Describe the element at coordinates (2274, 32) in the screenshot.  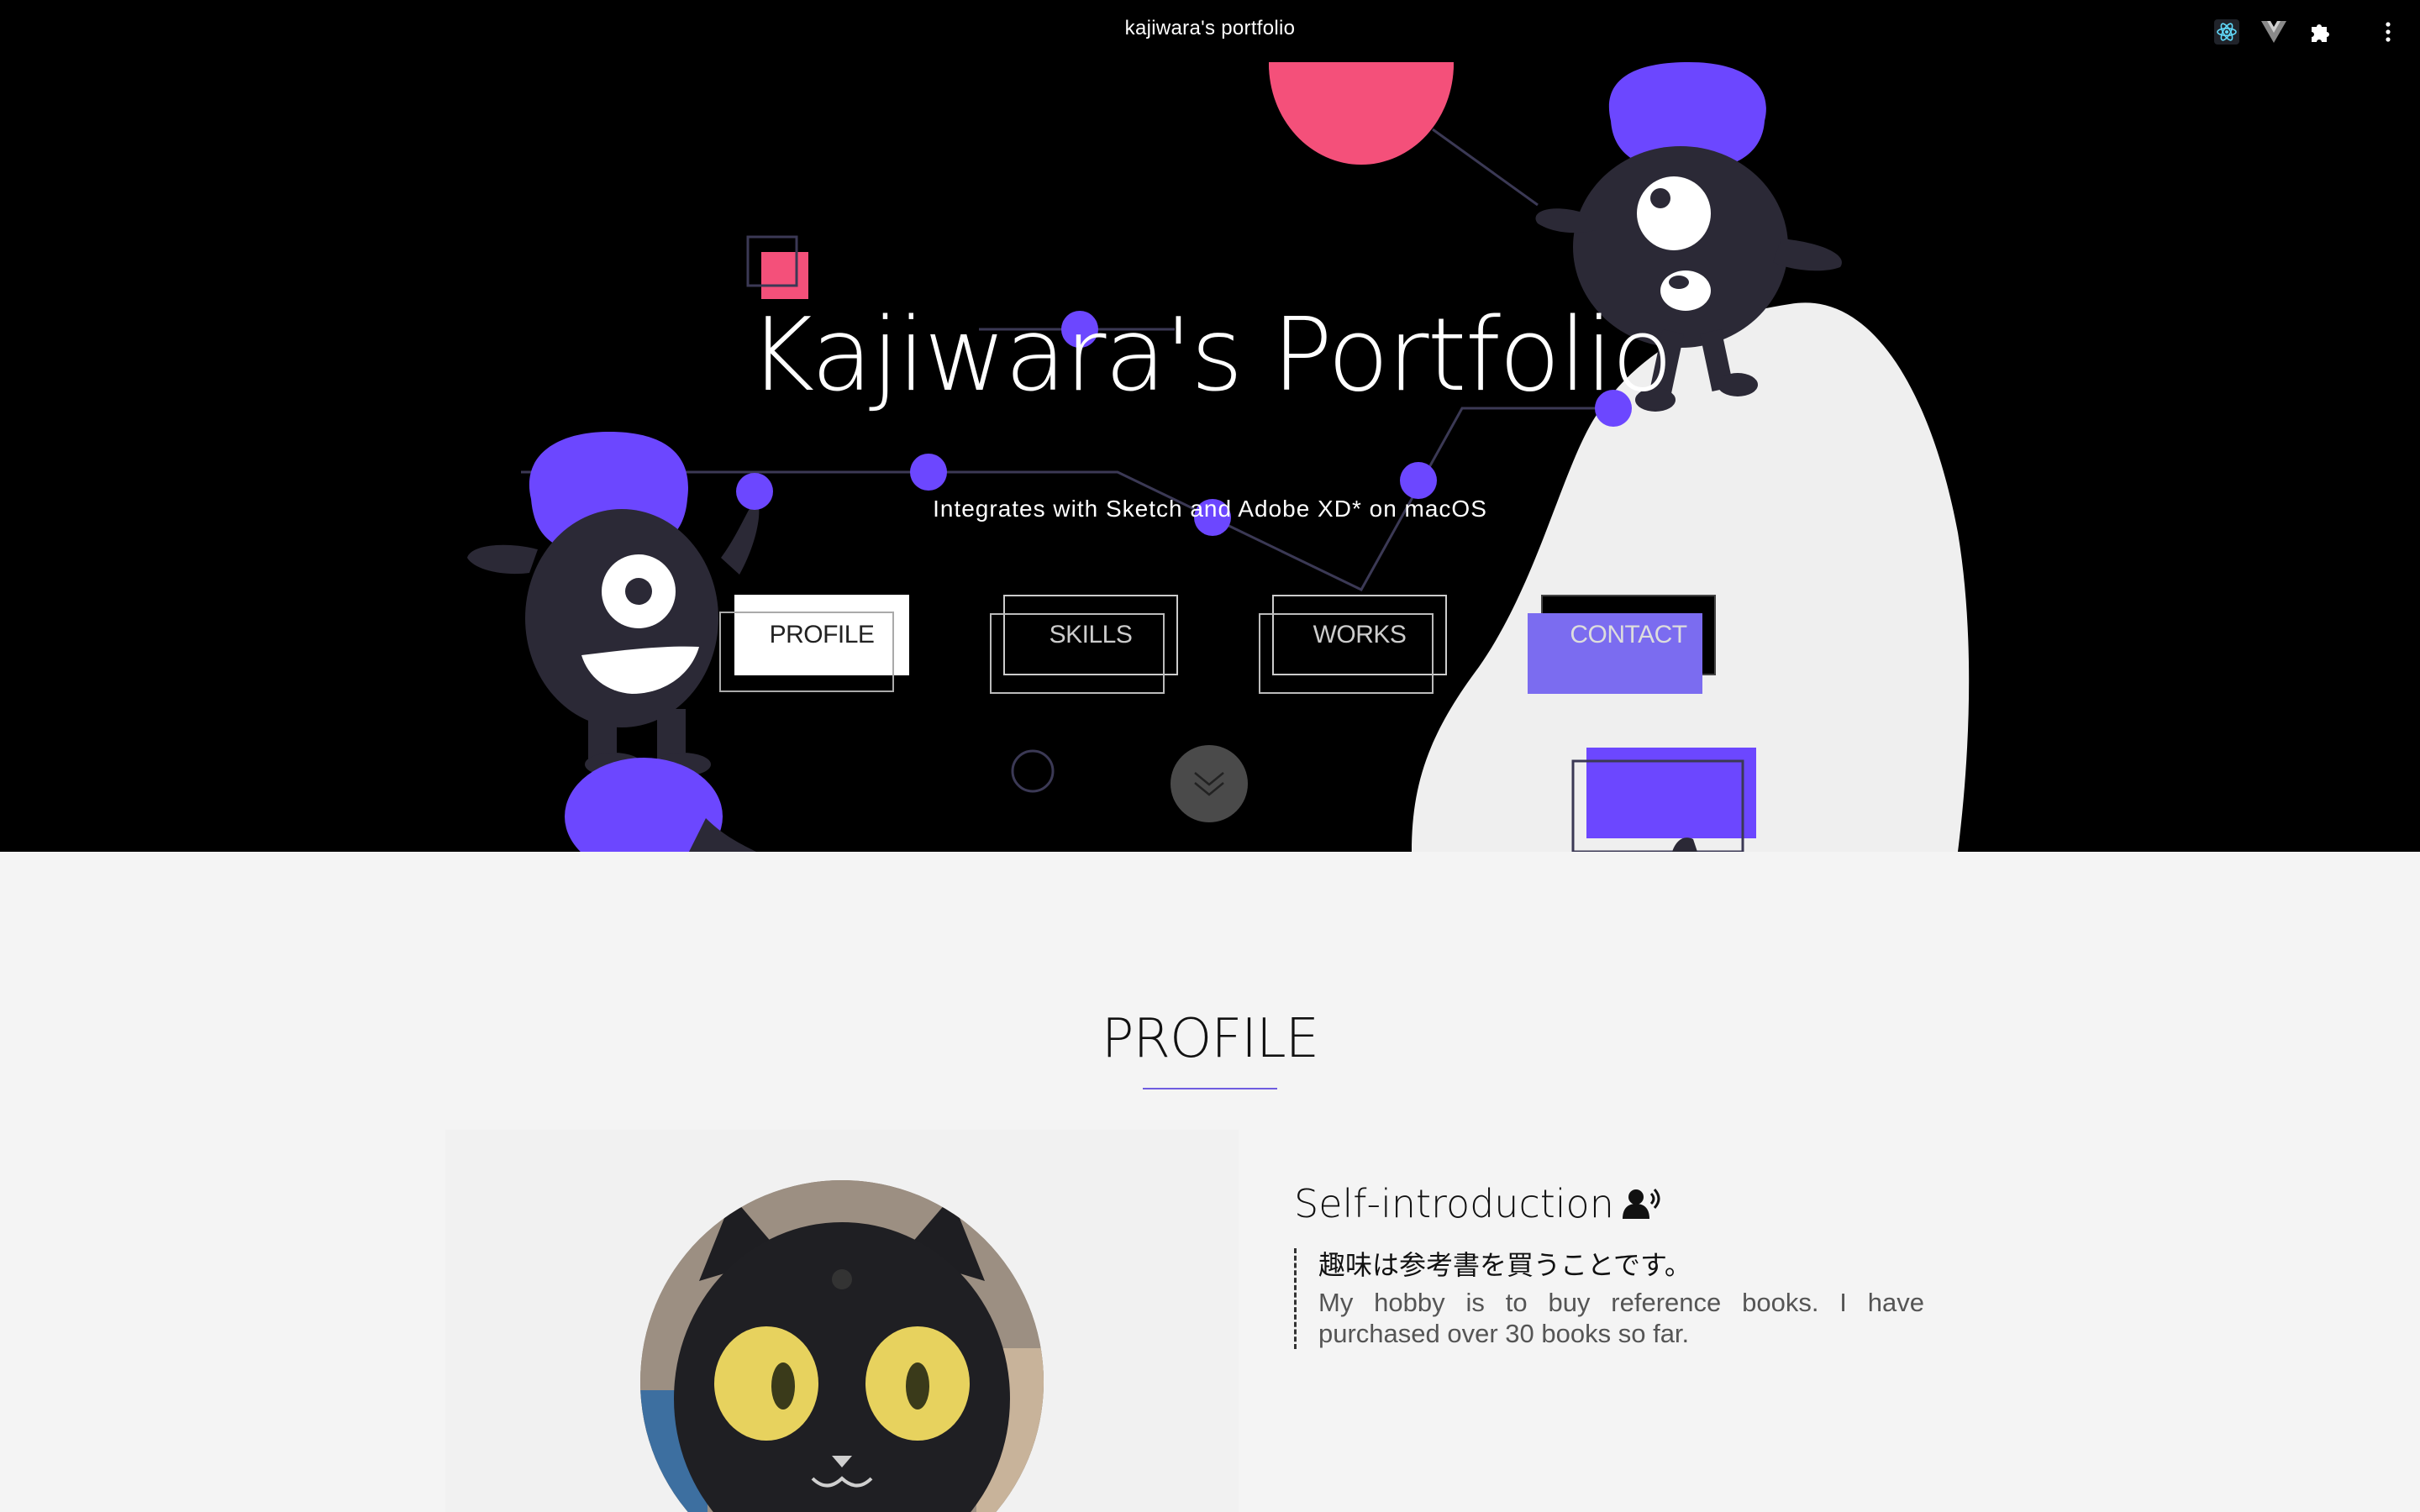
I see `vue-devtools-icon` at that location.